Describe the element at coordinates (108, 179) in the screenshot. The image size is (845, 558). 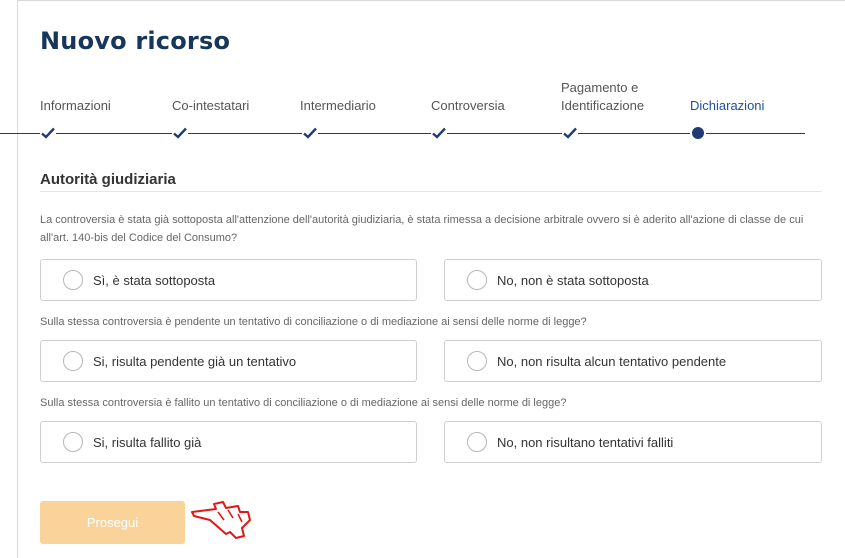
I see `section-title: Autorità giudiziaria` at that location.